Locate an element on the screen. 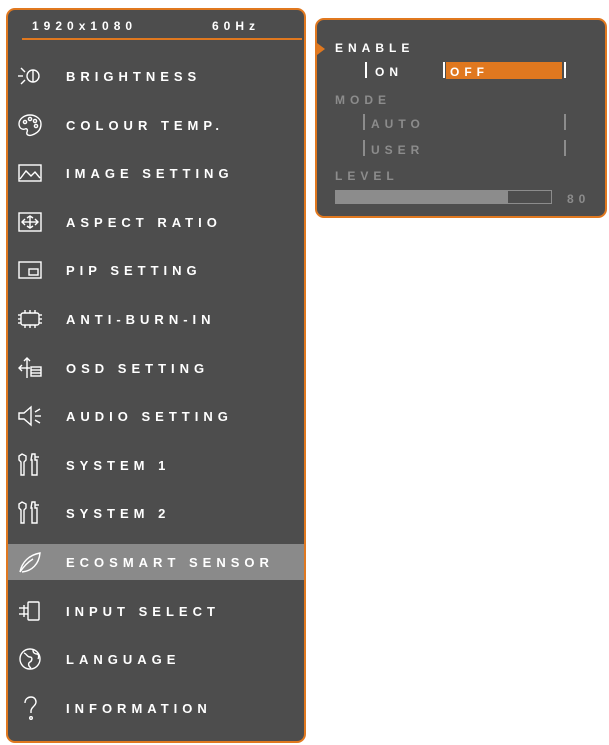 Image resolution: width=609 pixels, height=745 pixels. menu-item-audio-setting: AUDIO SETTING is located at coordinates (156, 416).